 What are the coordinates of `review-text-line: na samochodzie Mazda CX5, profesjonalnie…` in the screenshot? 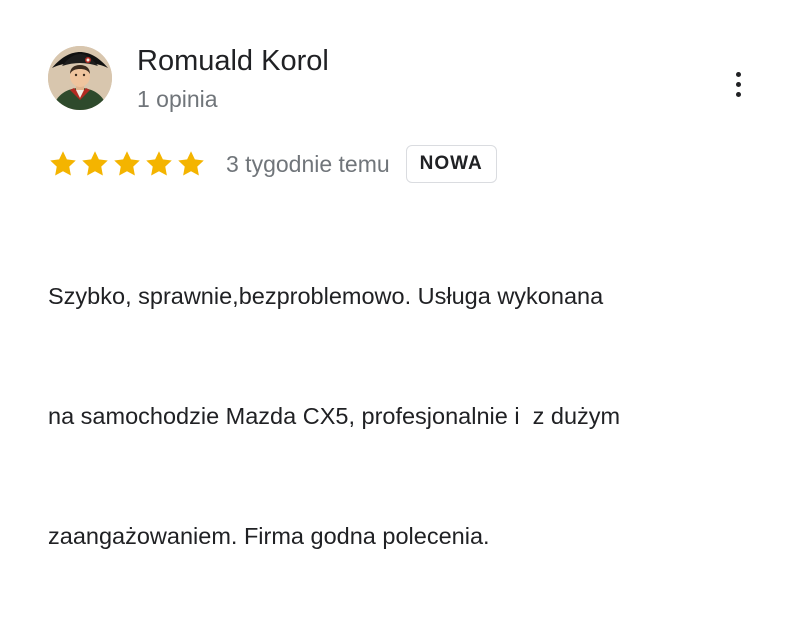 It's located at (334, 416).